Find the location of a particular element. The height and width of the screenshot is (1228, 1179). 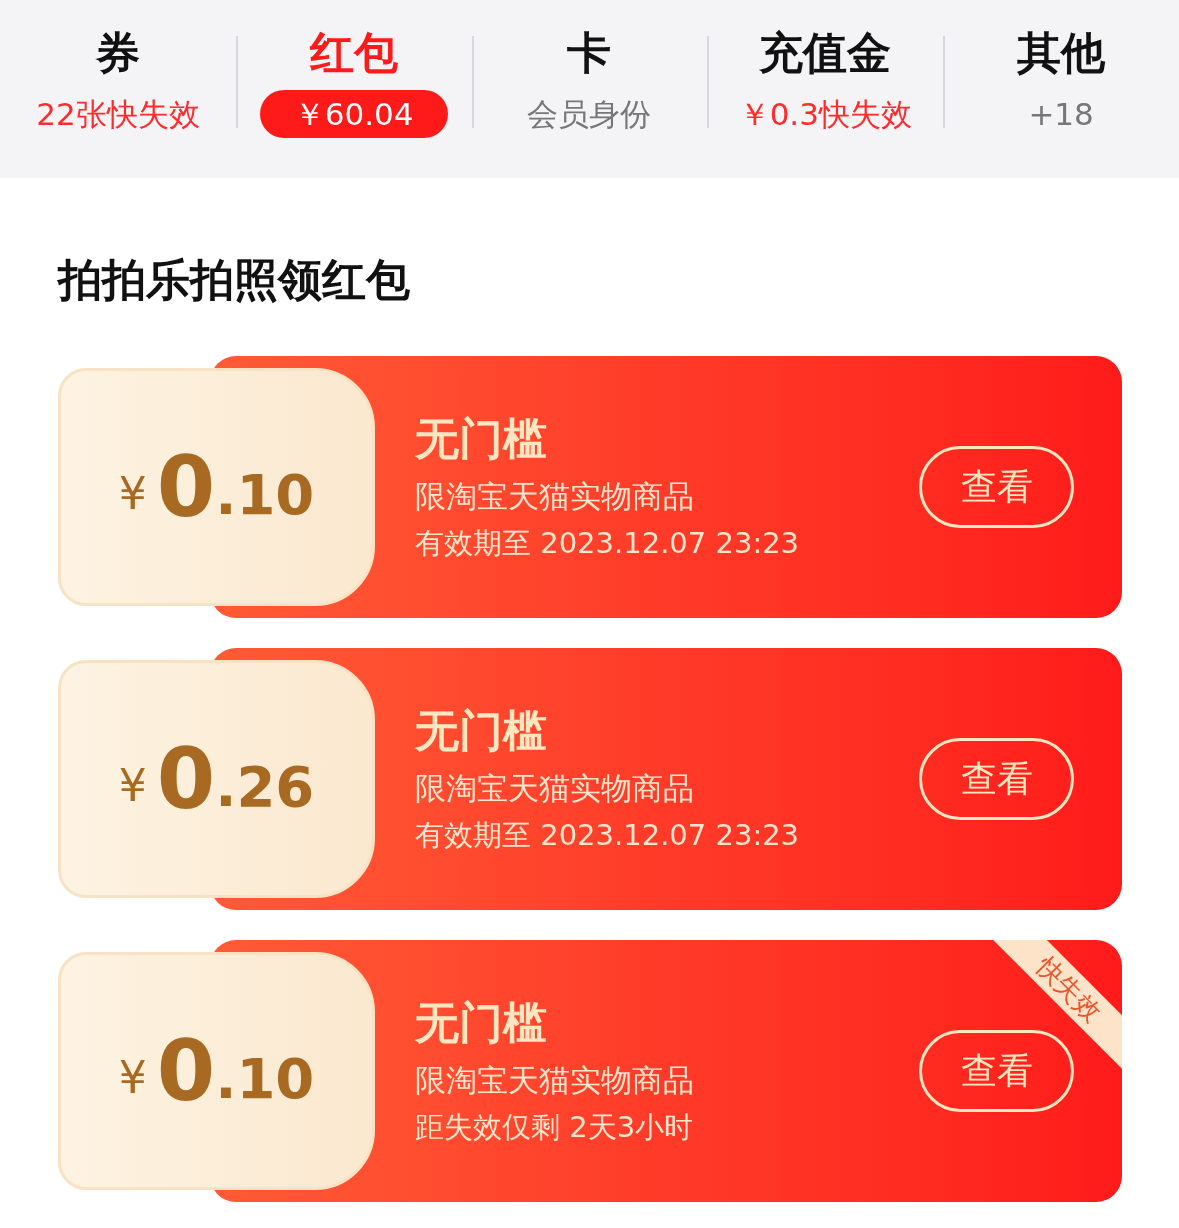

tab-subtitle: ￥60.04 is located at coordinates (353, 114).